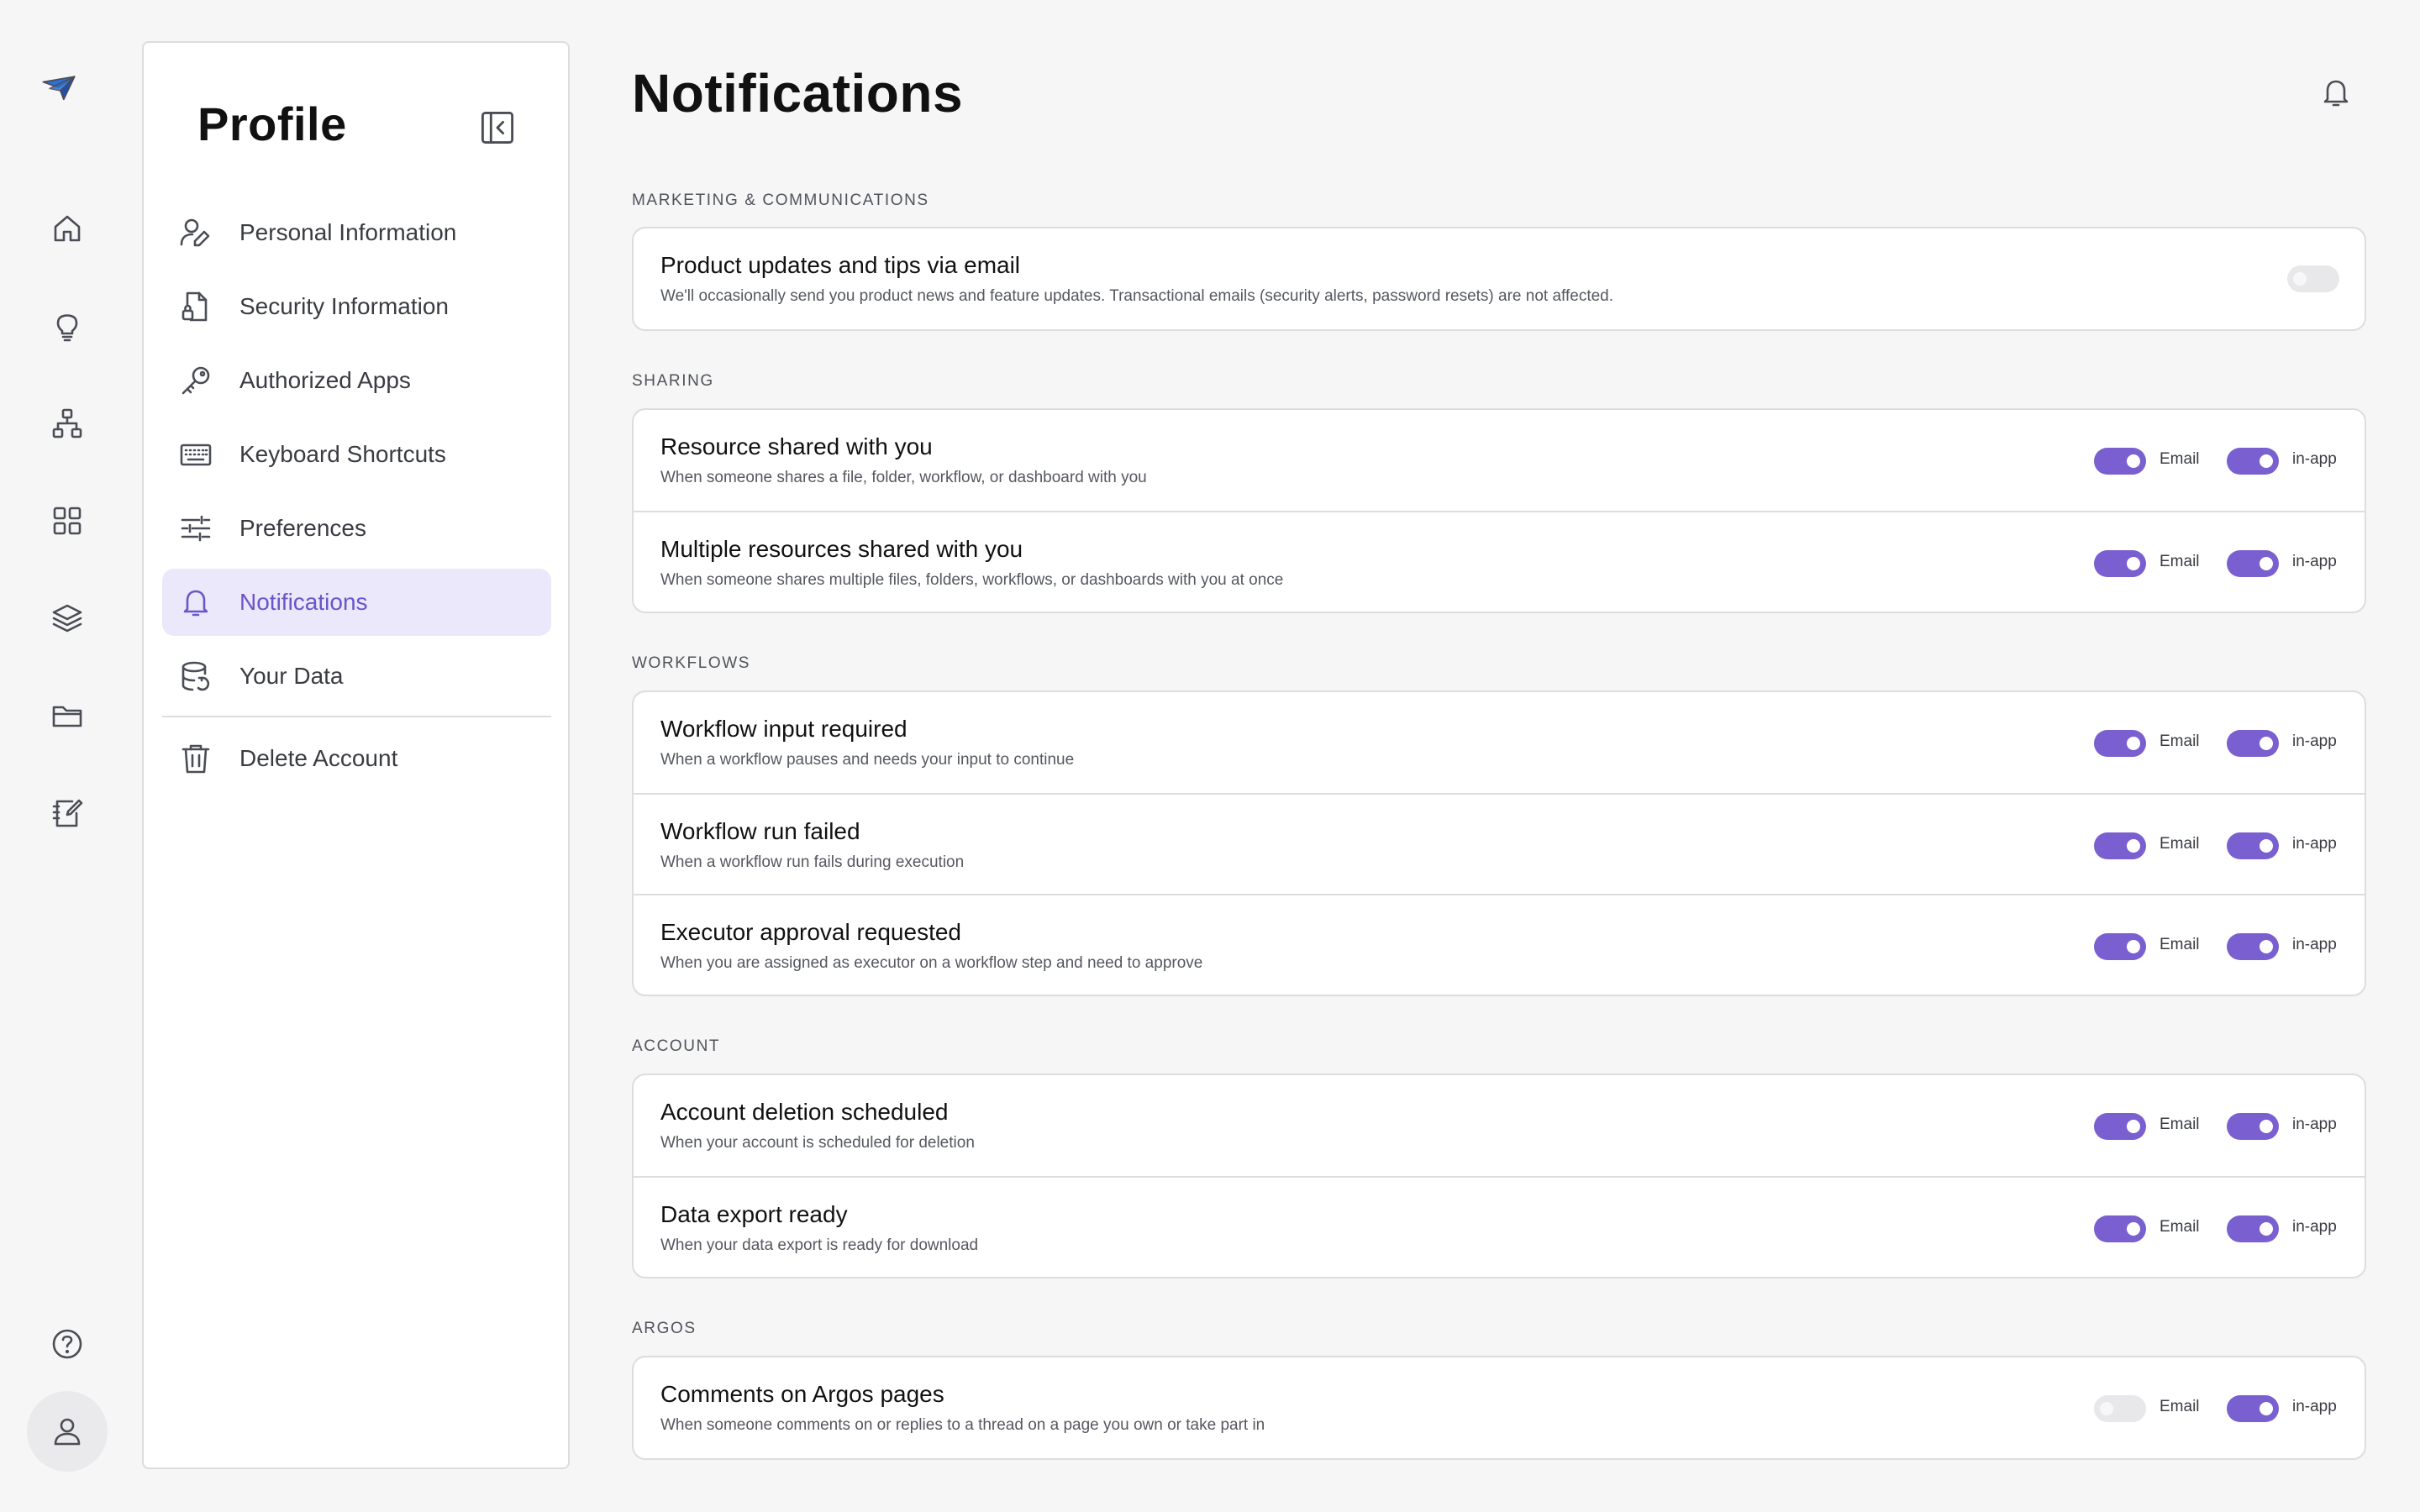 The width and height of the screenshot is (2420, 1512). I want to click on nav-item-label: Security Information, so click(344, 306).